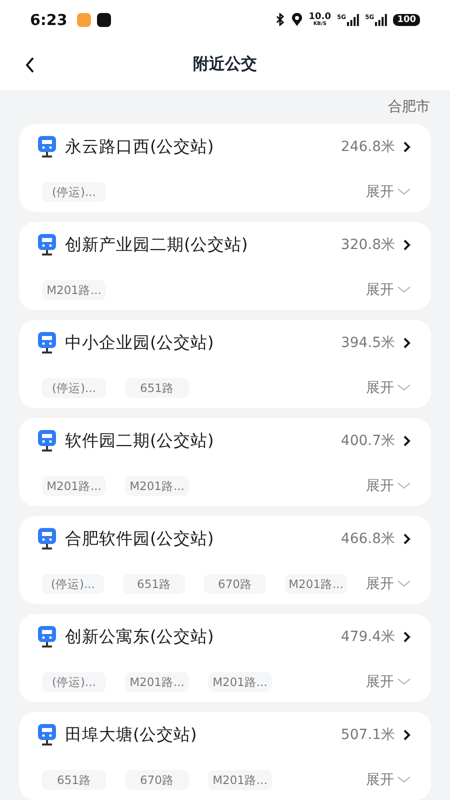  What do you see at coordinates (225, 658) in the screenshot?
I see `station-card: 创新公寓东(公交站) 479.4米 (停运)... M201路... M201路... 展开` at bounding box center [225, 658].